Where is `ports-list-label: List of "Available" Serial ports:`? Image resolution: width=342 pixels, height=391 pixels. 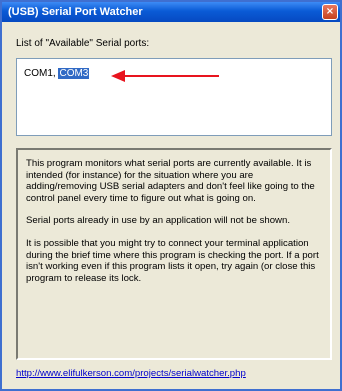 ports-list-label: List of "Available" Serial ports: is located at coordinates (83, 43).